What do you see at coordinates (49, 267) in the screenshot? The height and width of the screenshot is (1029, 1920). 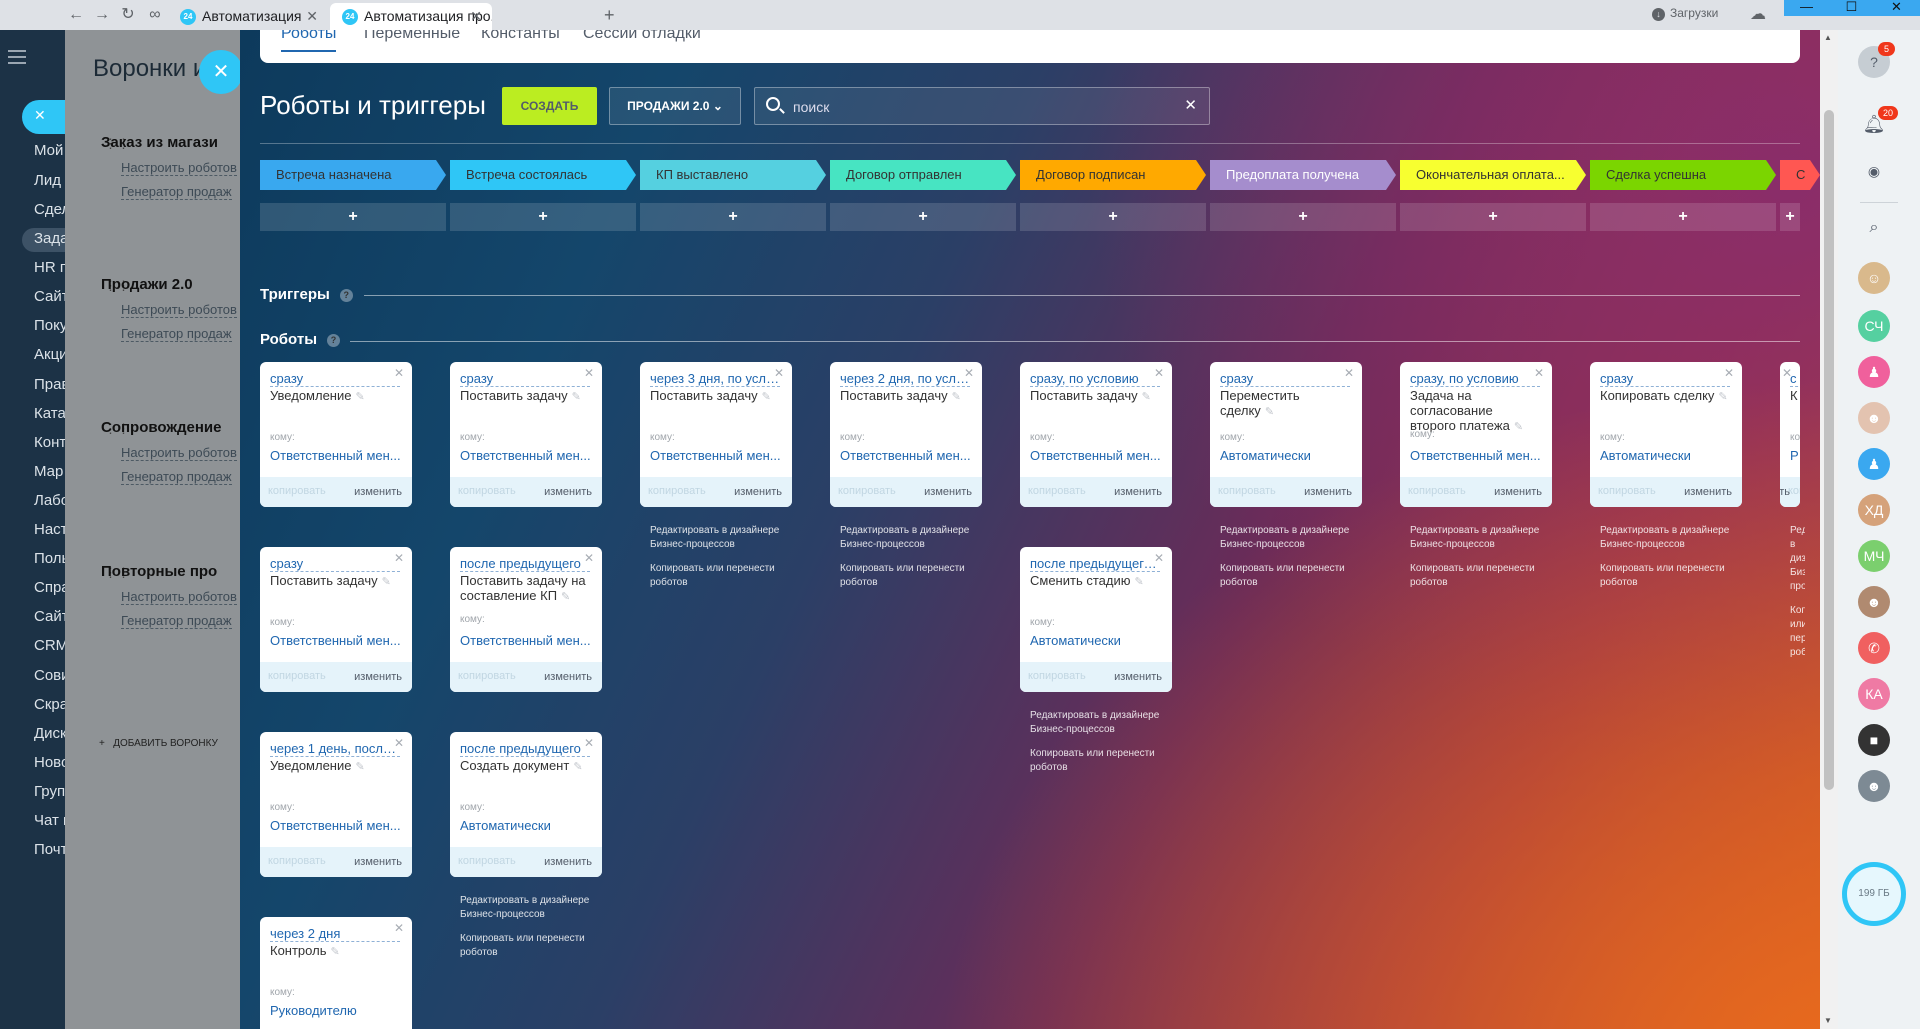 I see `menu-item: HR п` at bounding box center [49, 267].